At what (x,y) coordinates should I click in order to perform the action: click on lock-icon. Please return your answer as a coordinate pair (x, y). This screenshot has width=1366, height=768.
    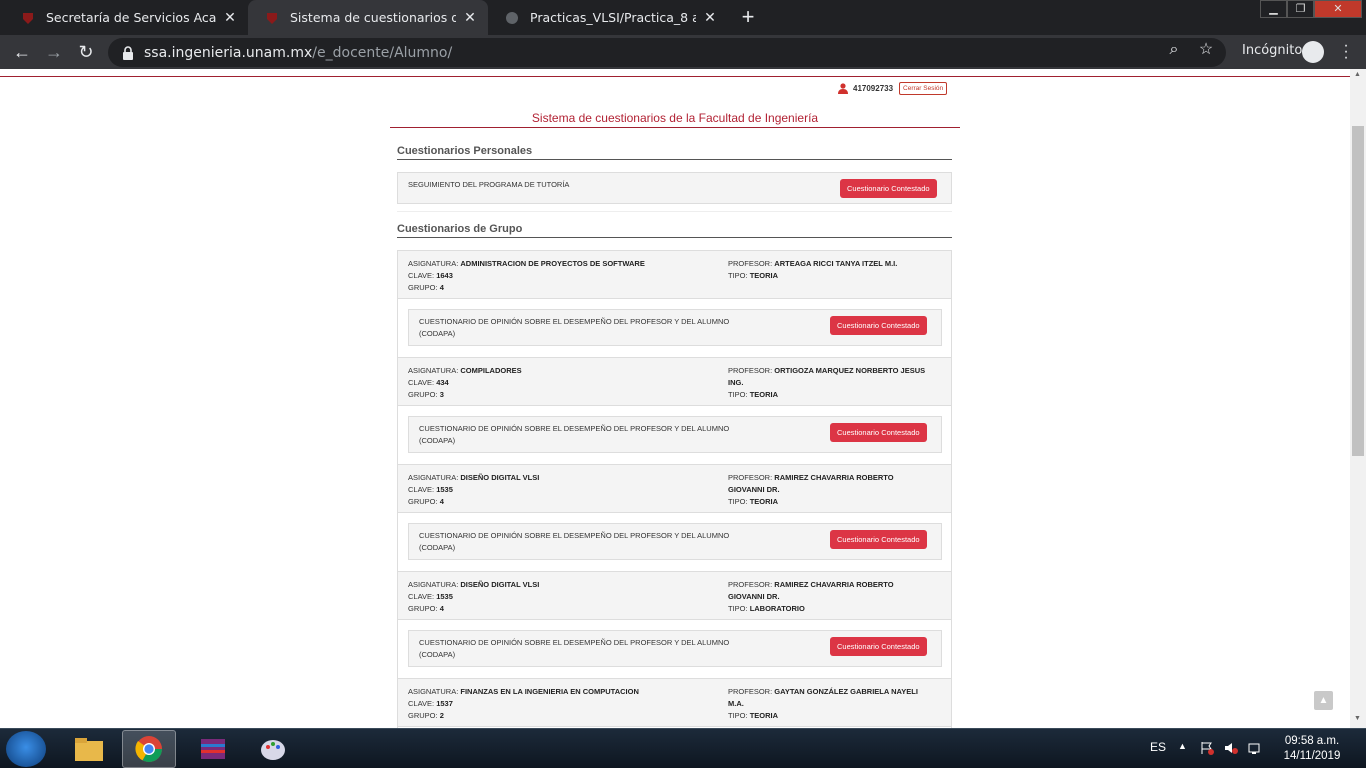
    Looking at the image, I should click on (128, 52).